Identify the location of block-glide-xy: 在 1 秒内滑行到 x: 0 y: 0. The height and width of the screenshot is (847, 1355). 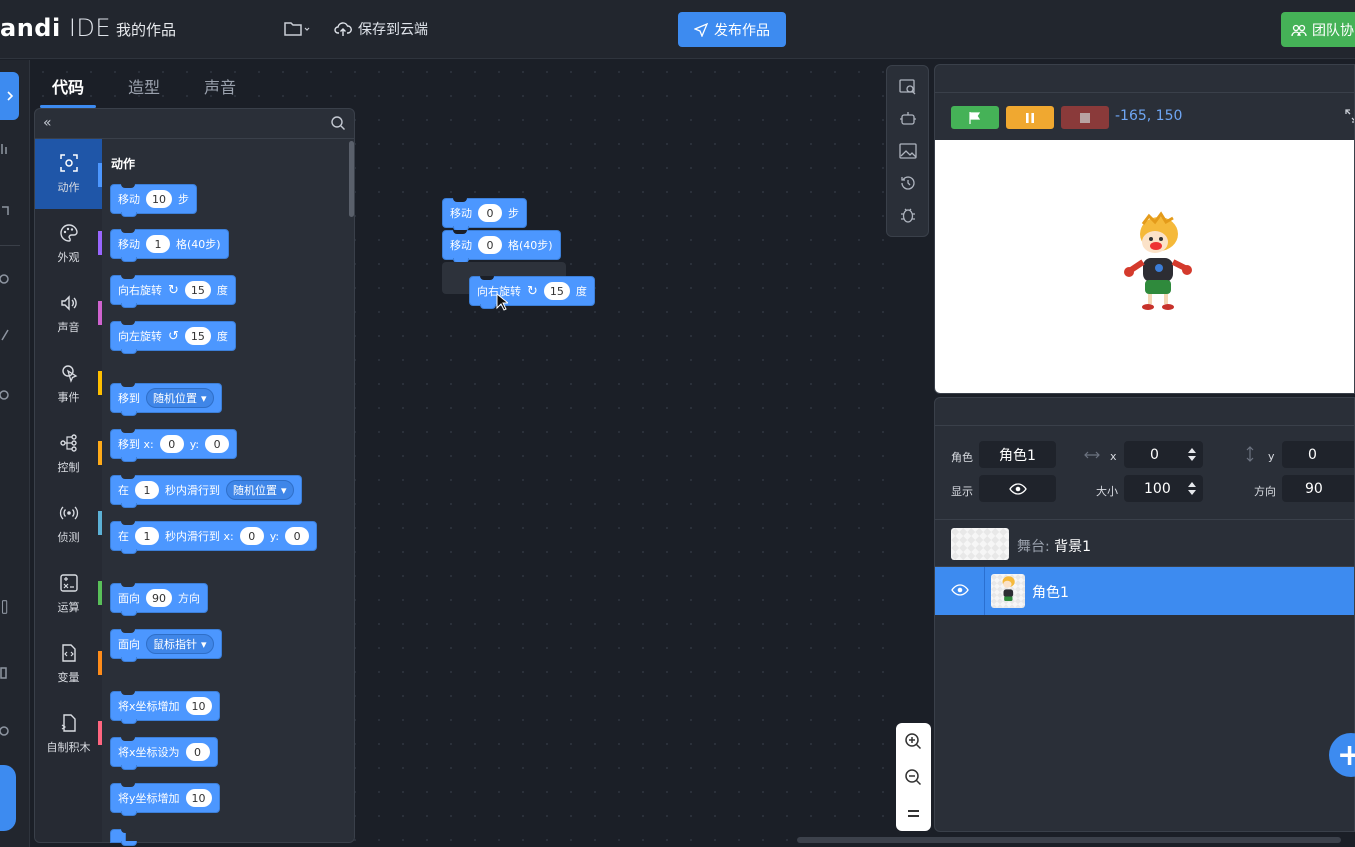
(214, 537).